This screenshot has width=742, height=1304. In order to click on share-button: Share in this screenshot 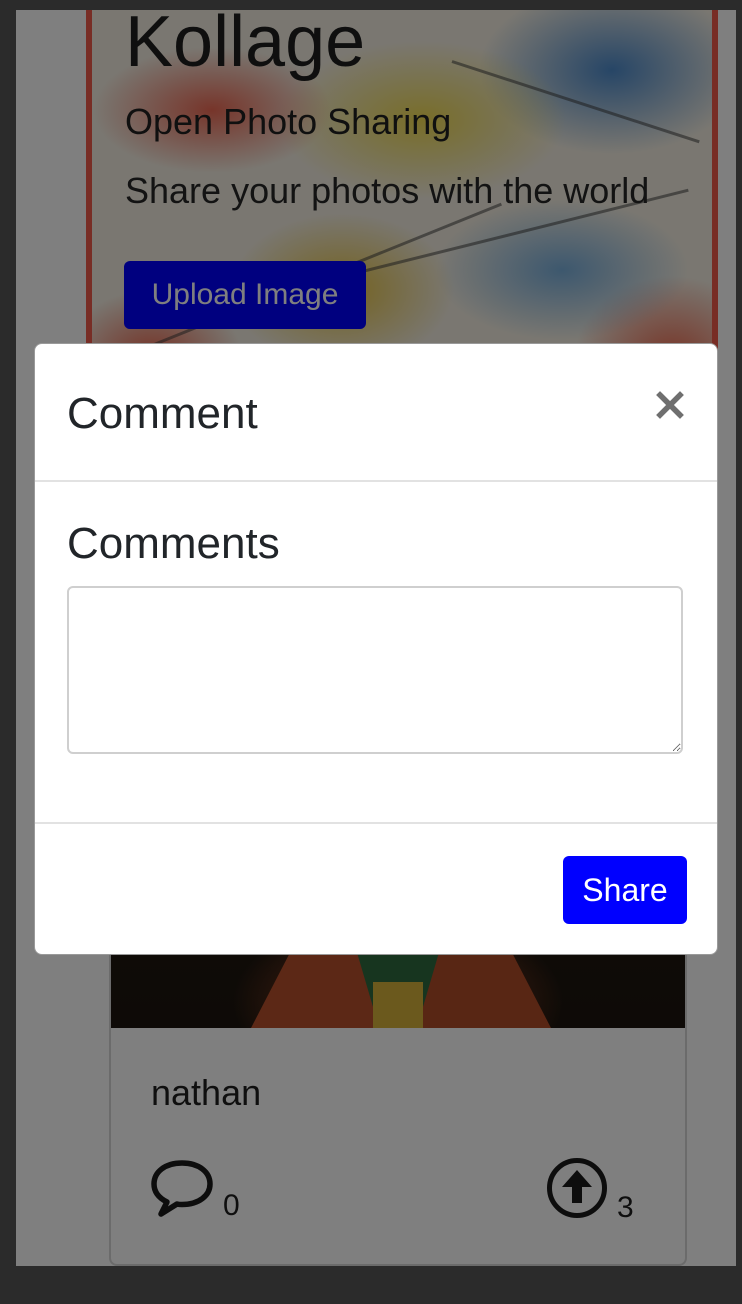, I will do `click(625, 890)`.